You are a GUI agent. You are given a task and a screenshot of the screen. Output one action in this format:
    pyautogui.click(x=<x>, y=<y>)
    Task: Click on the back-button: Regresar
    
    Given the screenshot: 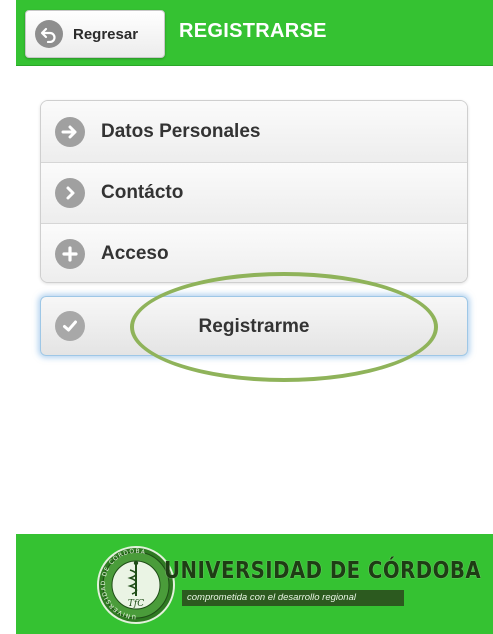 What is the action you would take?
    pyautogui.click(x=95, y=34)
    